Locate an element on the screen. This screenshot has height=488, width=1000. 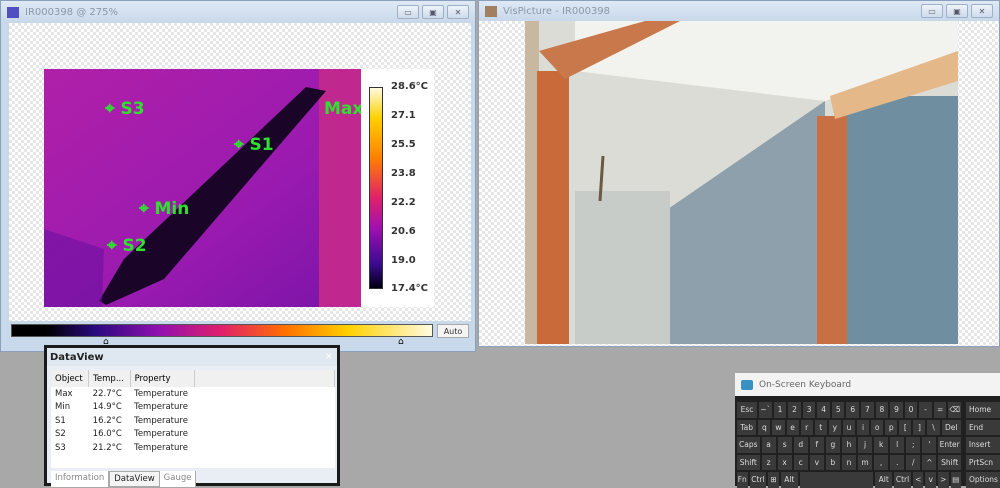
key: Fn is located at coordinates (742, 480).